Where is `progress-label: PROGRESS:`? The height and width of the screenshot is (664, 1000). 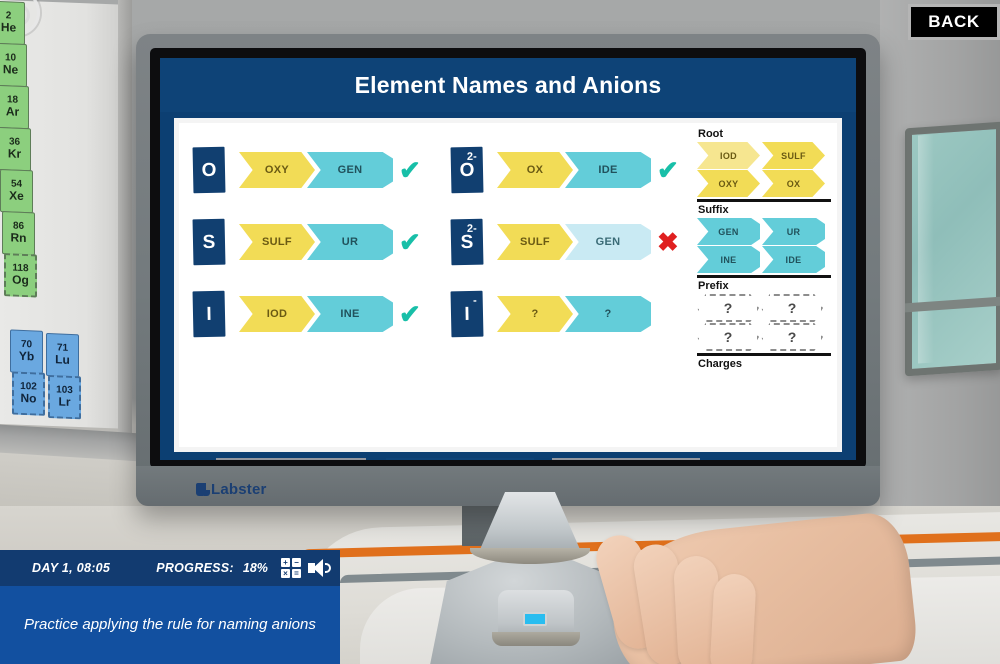
progress-label: PROGRESS: is located at coordinates (195, 568).